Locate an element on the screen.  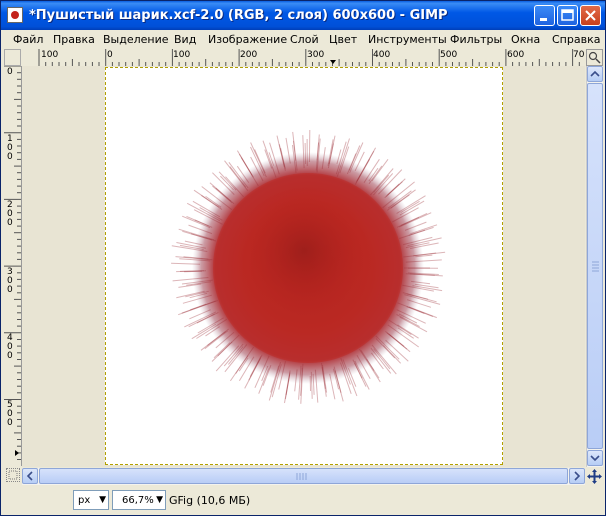
arrow-up-icon is located at coordinates (595, 73).